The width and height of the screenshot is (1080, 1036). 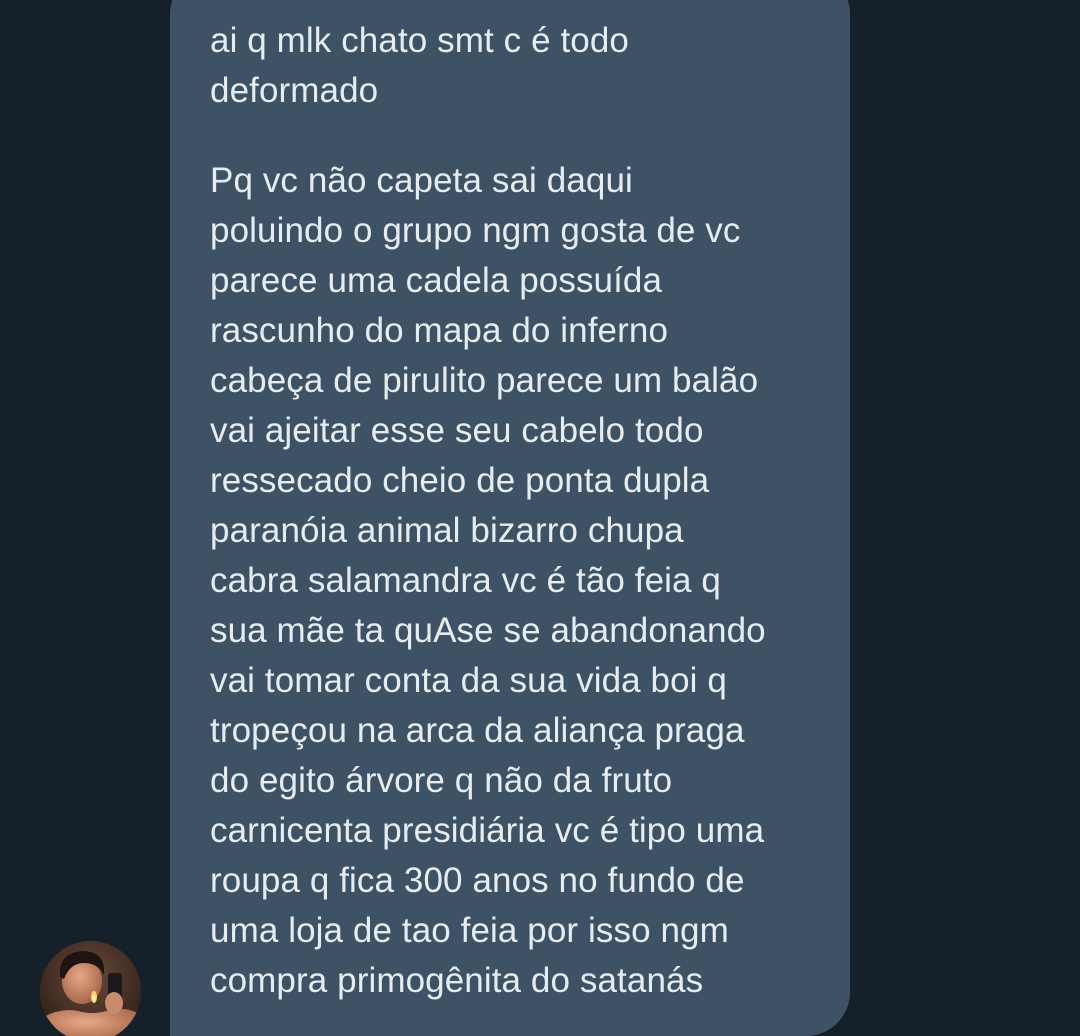 I want to click on message-line: rascunho do mapa do inferno, so click(x=439, y=330).